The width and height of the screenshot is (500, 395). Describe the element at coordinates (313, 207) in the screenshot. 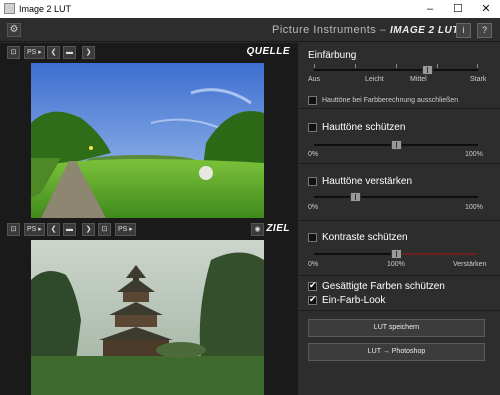

I see `boost-skin-min: 0%` at that location.